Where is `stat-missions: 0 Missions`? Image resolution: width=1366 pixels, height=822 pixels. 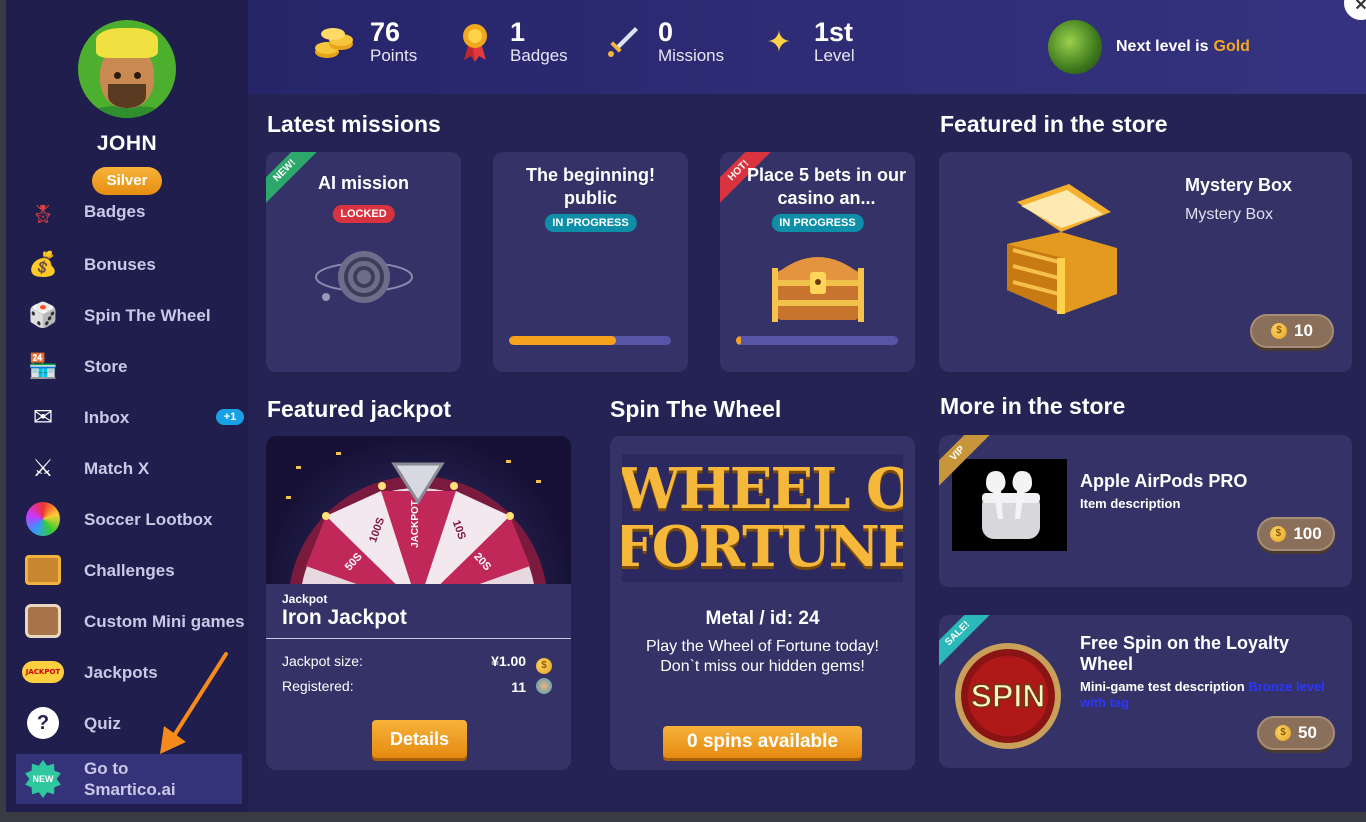
stat-missions: 0 Missions is located at coordinates (662, 42).